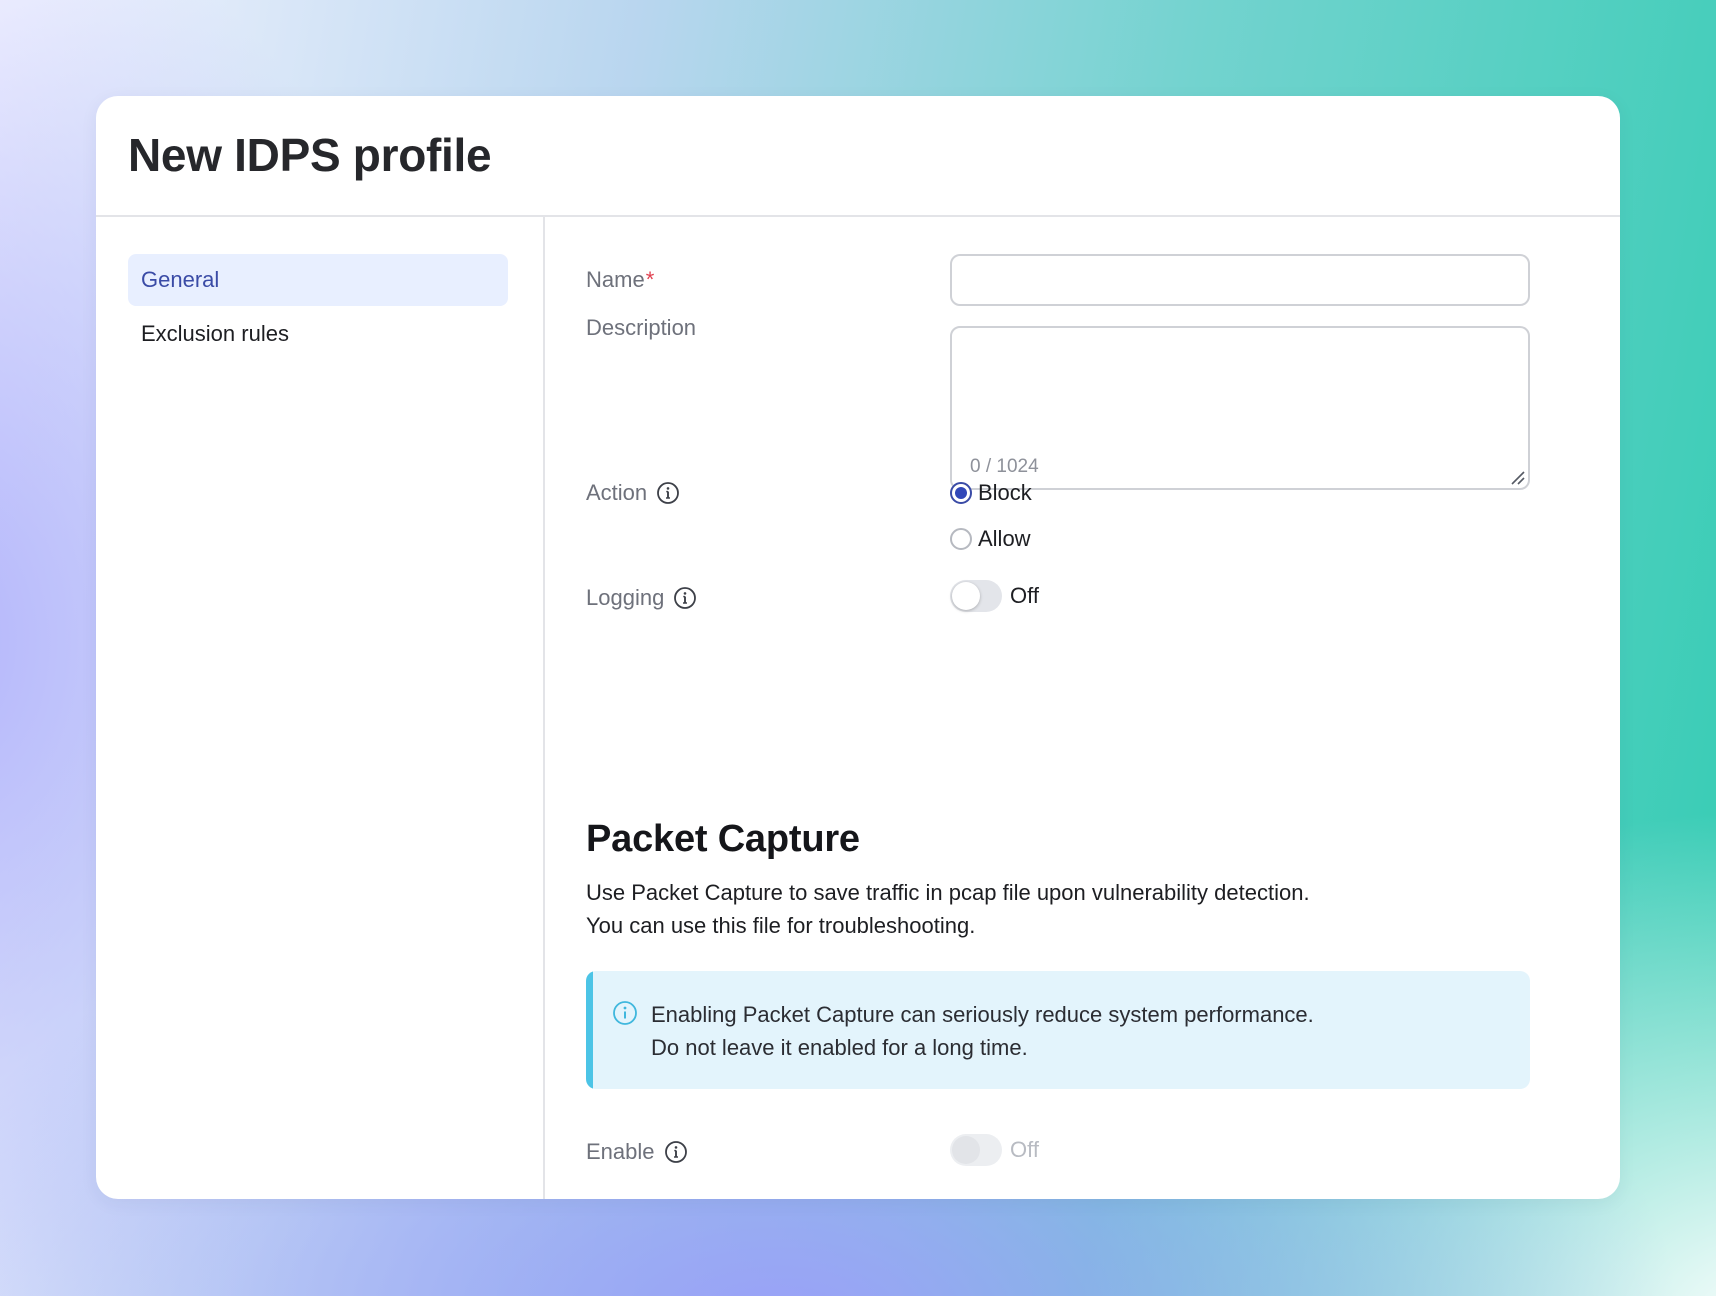 The height and width of the screenshot is (1296, 1716). I want to click on enable-toggle-row: Off, so click(994, 1150).